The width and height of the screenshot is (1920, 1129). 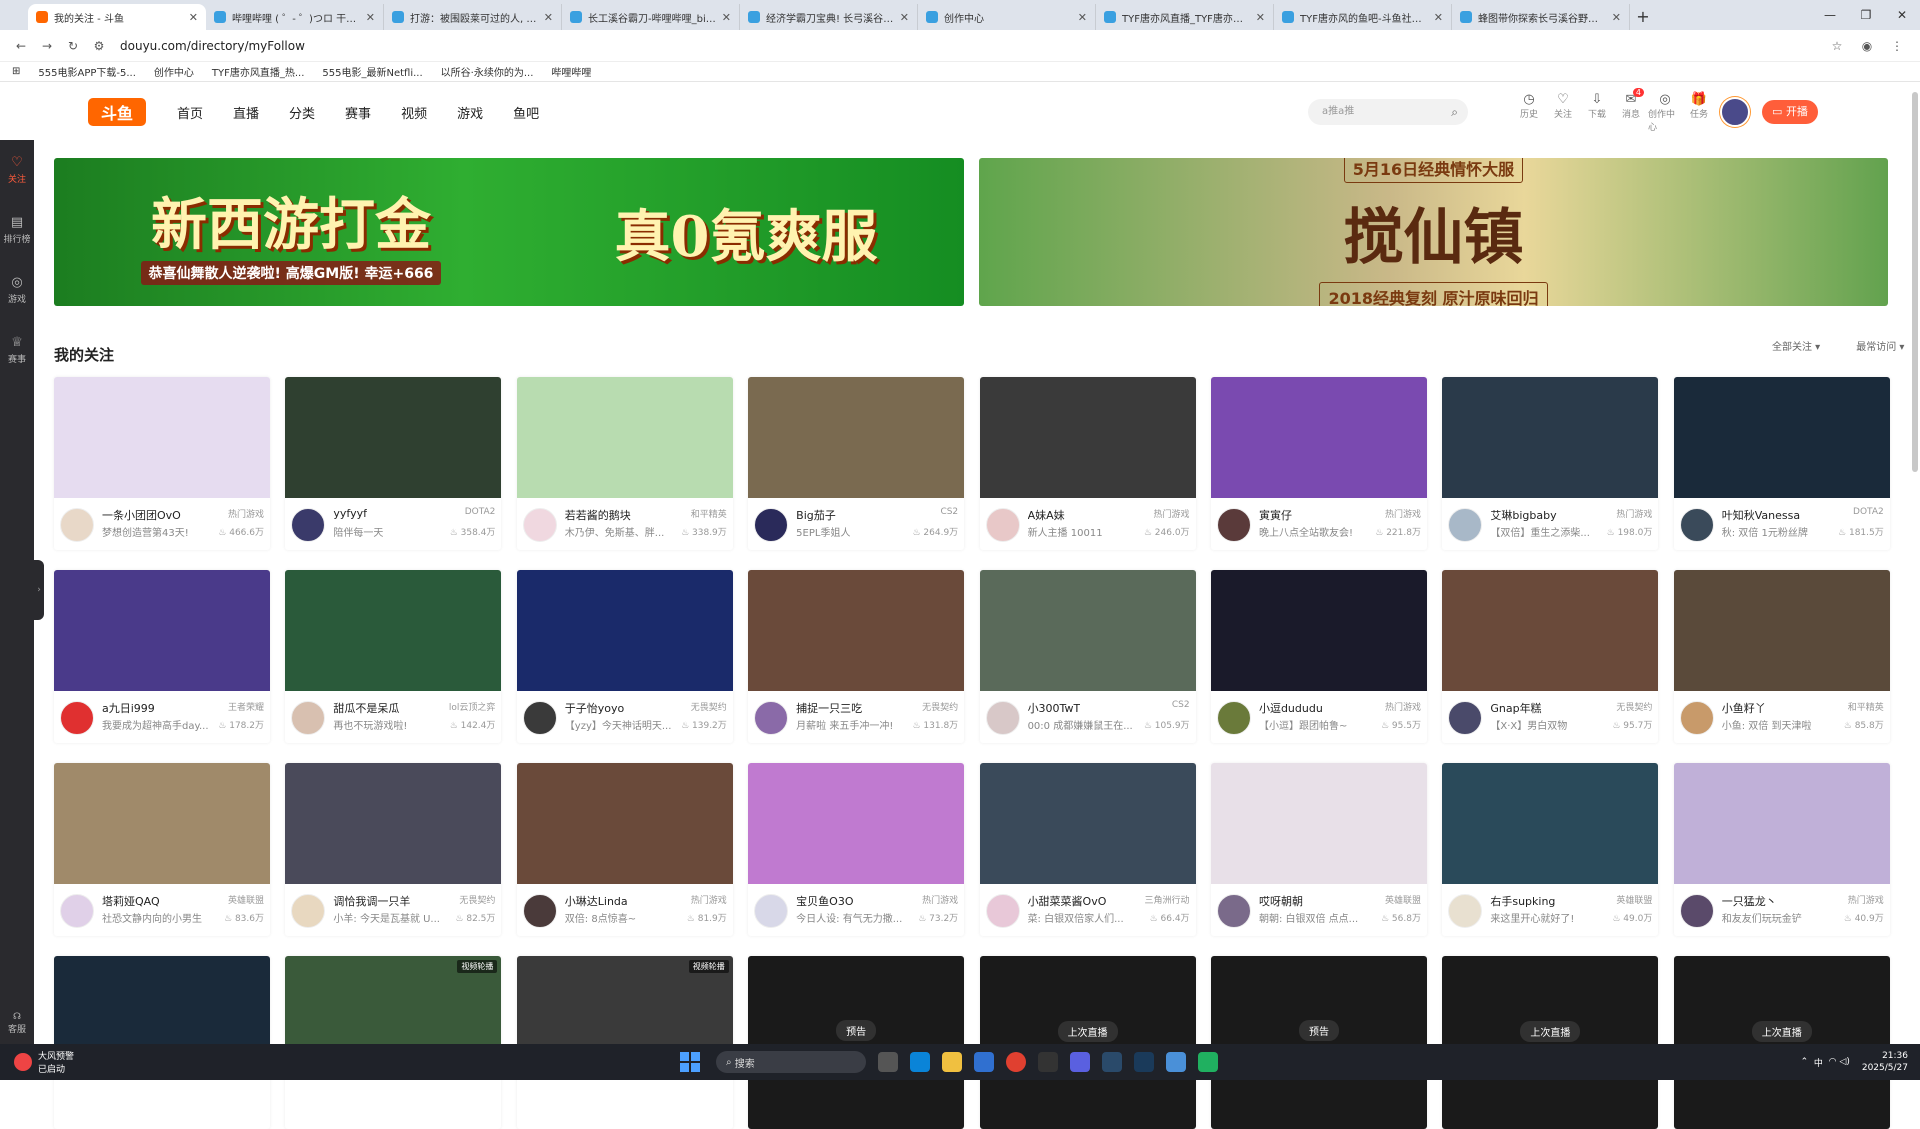 What do you see at coordinates (371, 901) in the screenshot?
I see `streamer-name: 调恰我调一只羊` at bounding box center [371, 901].